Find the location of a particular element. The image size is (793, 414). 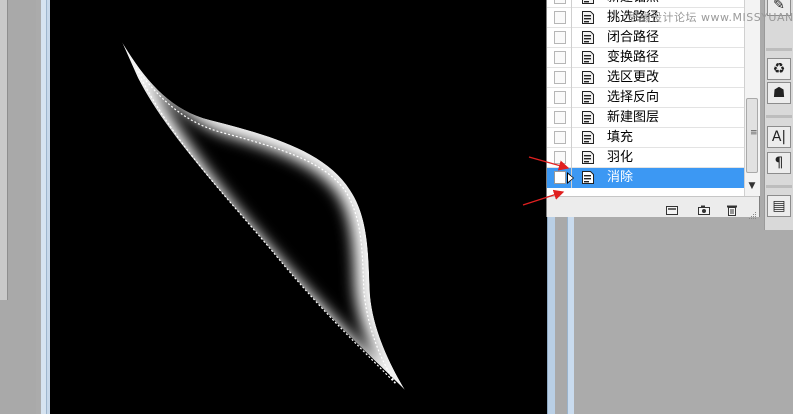

delete-icon is located at coordinates (732, 208).